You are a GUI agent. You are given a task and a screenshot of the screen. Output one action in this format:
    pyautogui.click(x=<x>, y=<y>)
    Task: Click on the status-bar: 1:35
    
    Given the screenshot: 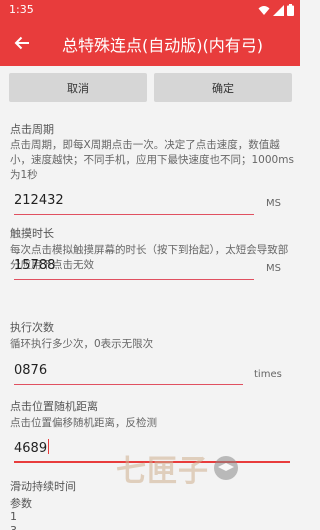 What is the action you would take?
    pyautogui.click(x=150, y=10)
    